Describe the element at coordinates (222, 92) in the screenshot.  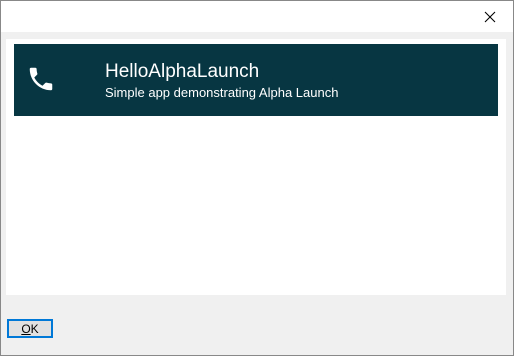
I see `app-subtitle: Simple app demonstrating Alpha Launch` at that location.